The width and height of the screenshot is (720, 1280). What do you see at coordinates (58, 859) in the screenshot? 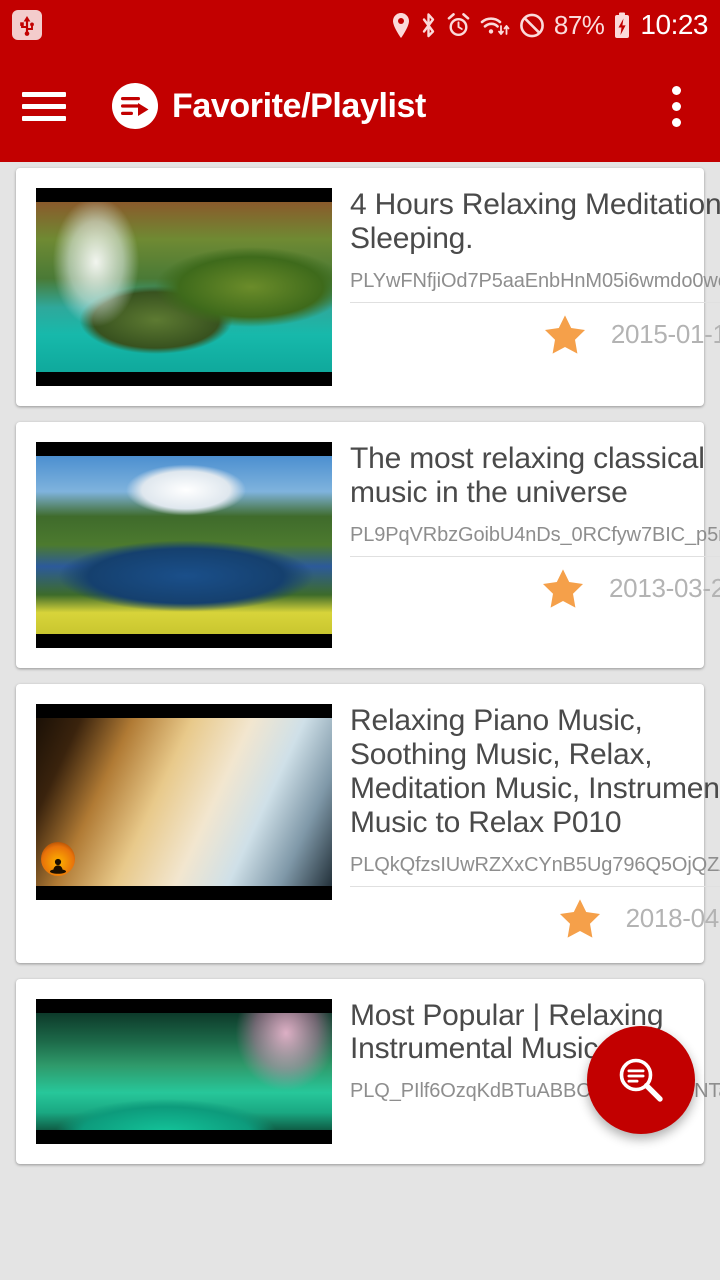
I see `meditation-badge-icon` at bounding box center [58, 859].